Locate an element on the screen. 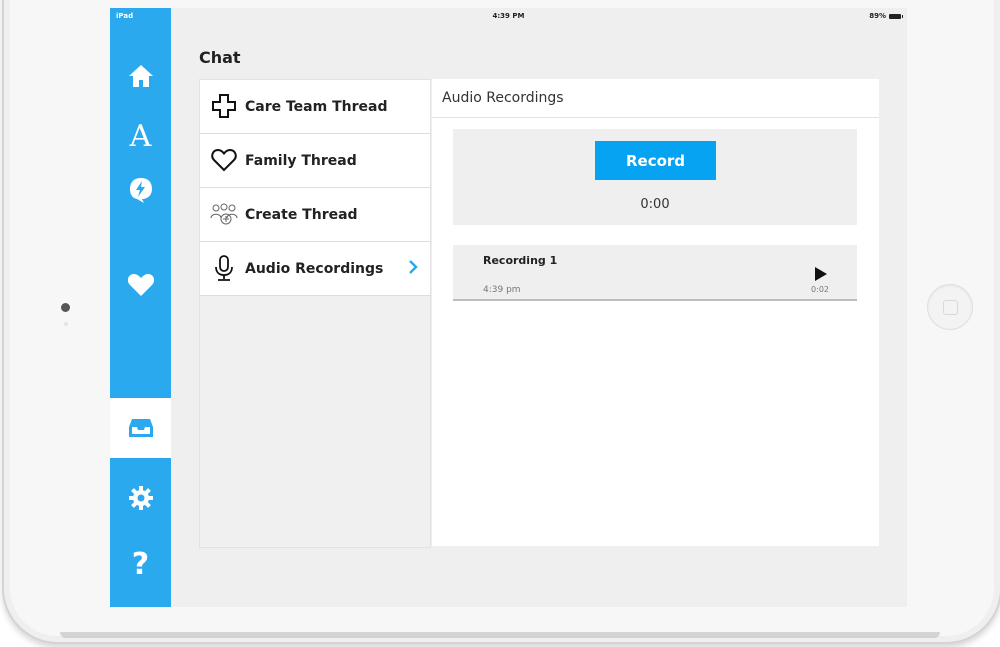 This screenshot has height=647, width=1000. thread-item-family: Family Thread is located at coordinates (315, 161).